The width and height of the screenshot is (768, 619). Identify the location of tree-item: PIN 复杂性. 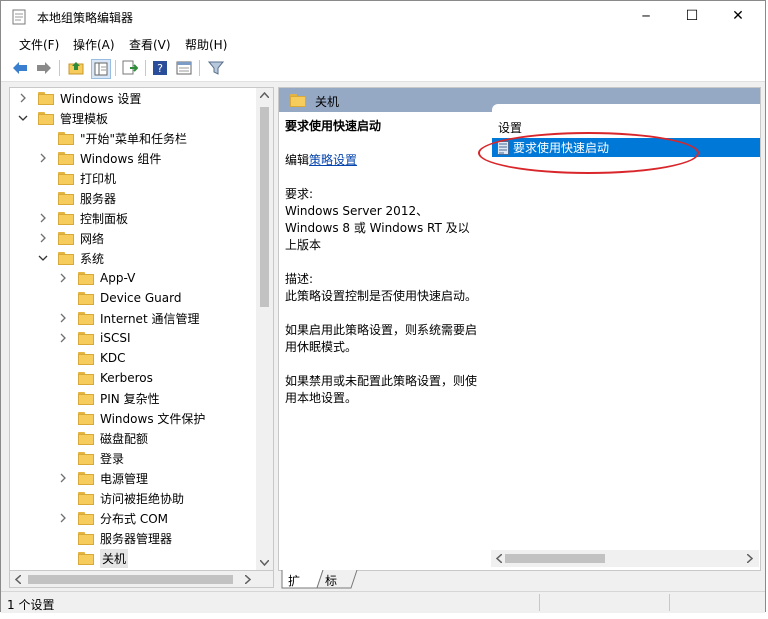
(109, 398).